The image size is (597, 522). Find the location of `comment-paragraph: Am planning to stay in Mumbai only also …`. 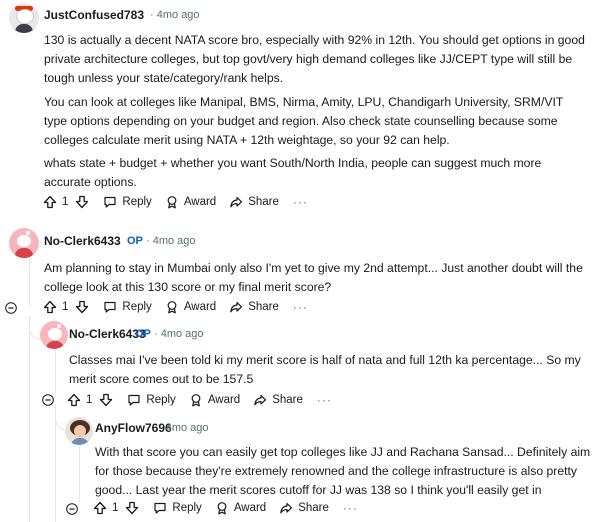

comment-paragraph: Am planning to stay in Mumbai only also … is located at coordinates (313, 277).